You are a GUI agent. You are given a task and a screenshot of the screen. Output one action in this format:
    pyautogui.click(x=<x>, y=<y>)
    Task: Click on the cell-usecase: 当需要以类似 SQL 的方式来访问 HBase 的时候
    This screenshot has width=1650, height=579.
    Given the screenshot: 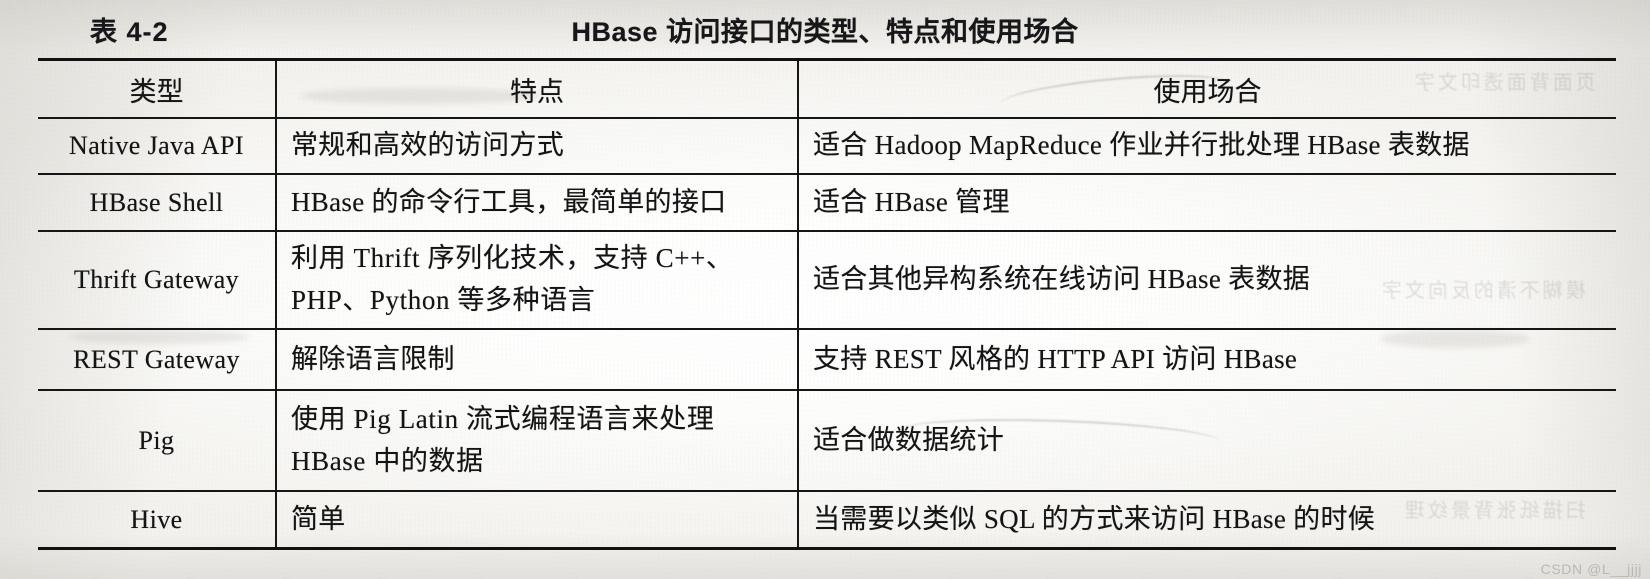 What is the action you would take?
    pyautogui.click(x=1207, y=520)
    